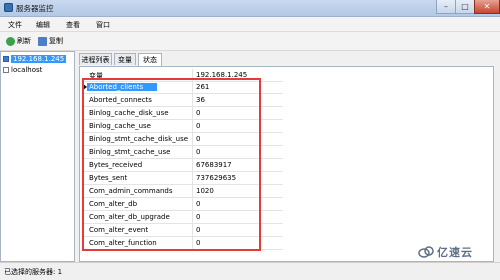  I want to click on table-row: Com_alter_db_upgrade 0, so click(183, 217).